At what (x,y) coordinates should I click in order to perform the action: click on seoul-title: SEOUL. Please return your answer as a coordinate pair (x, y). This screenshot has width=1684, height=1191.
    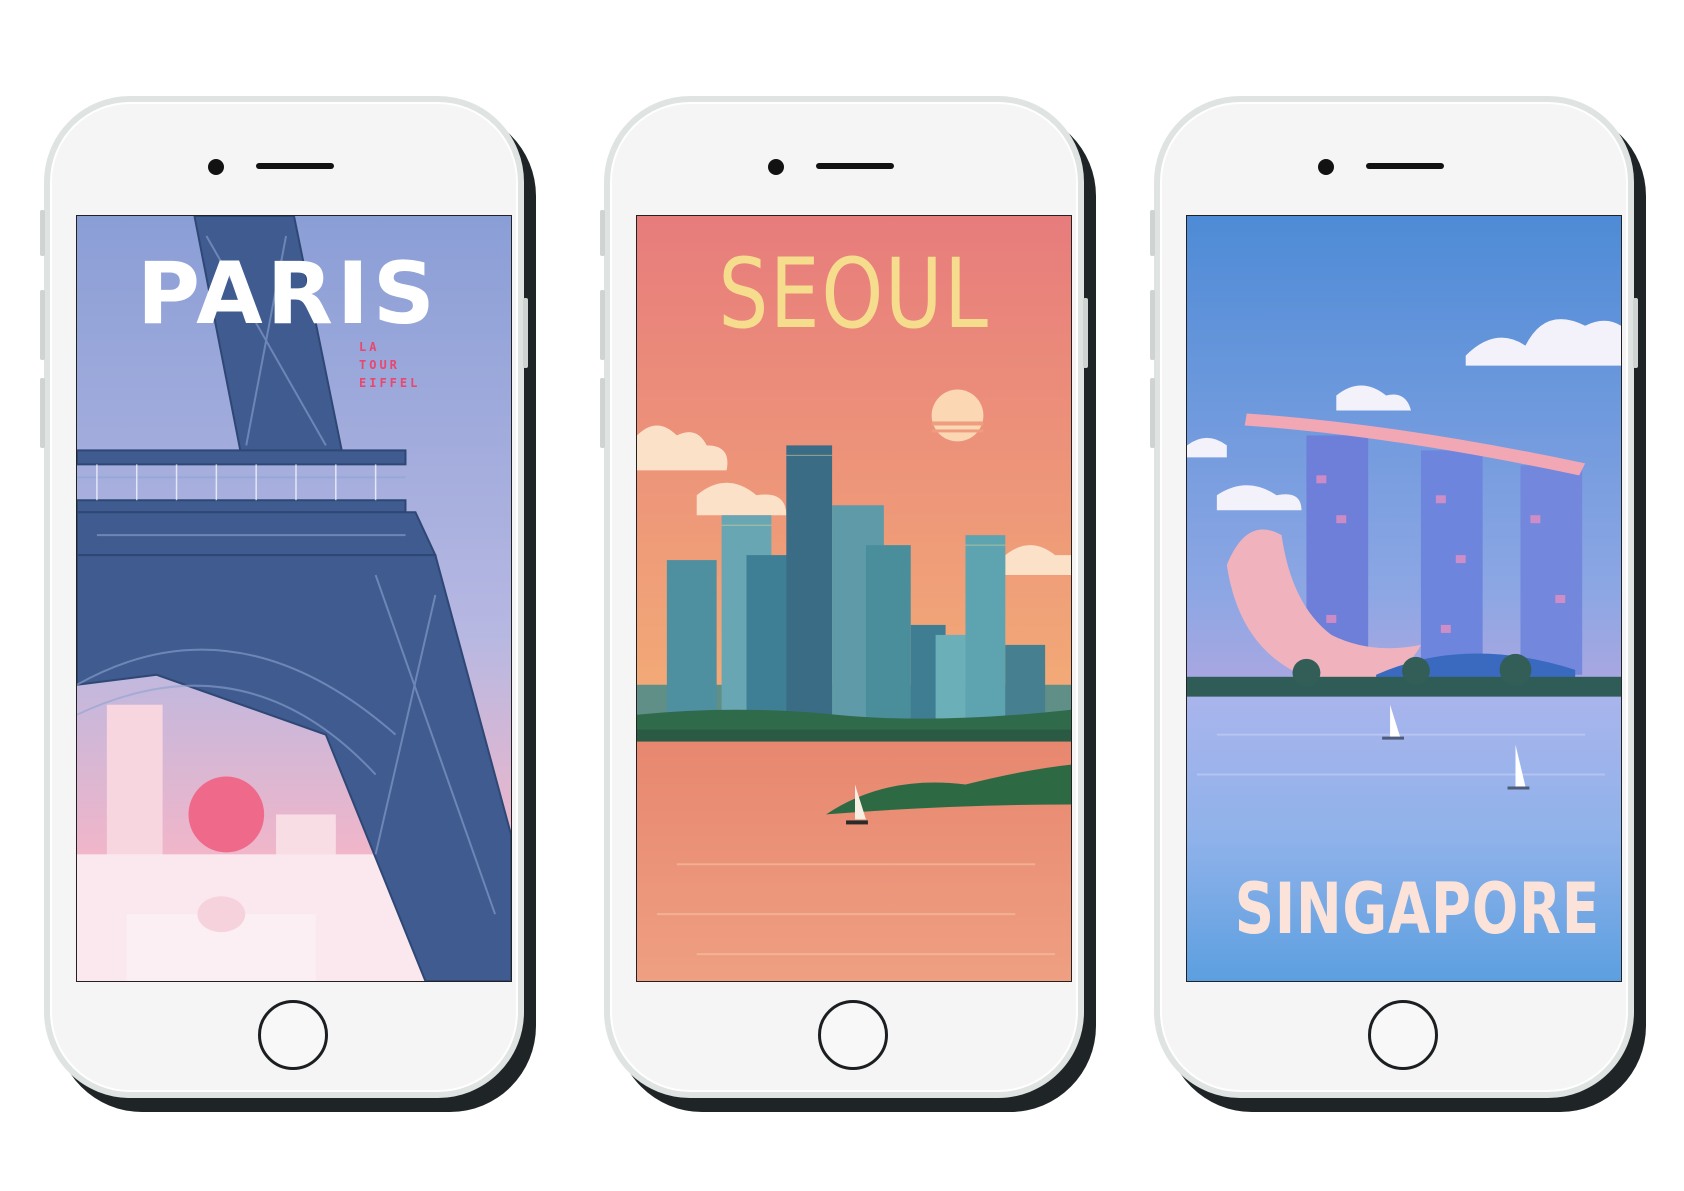
    Looking at the image, I should click on (854, 294).